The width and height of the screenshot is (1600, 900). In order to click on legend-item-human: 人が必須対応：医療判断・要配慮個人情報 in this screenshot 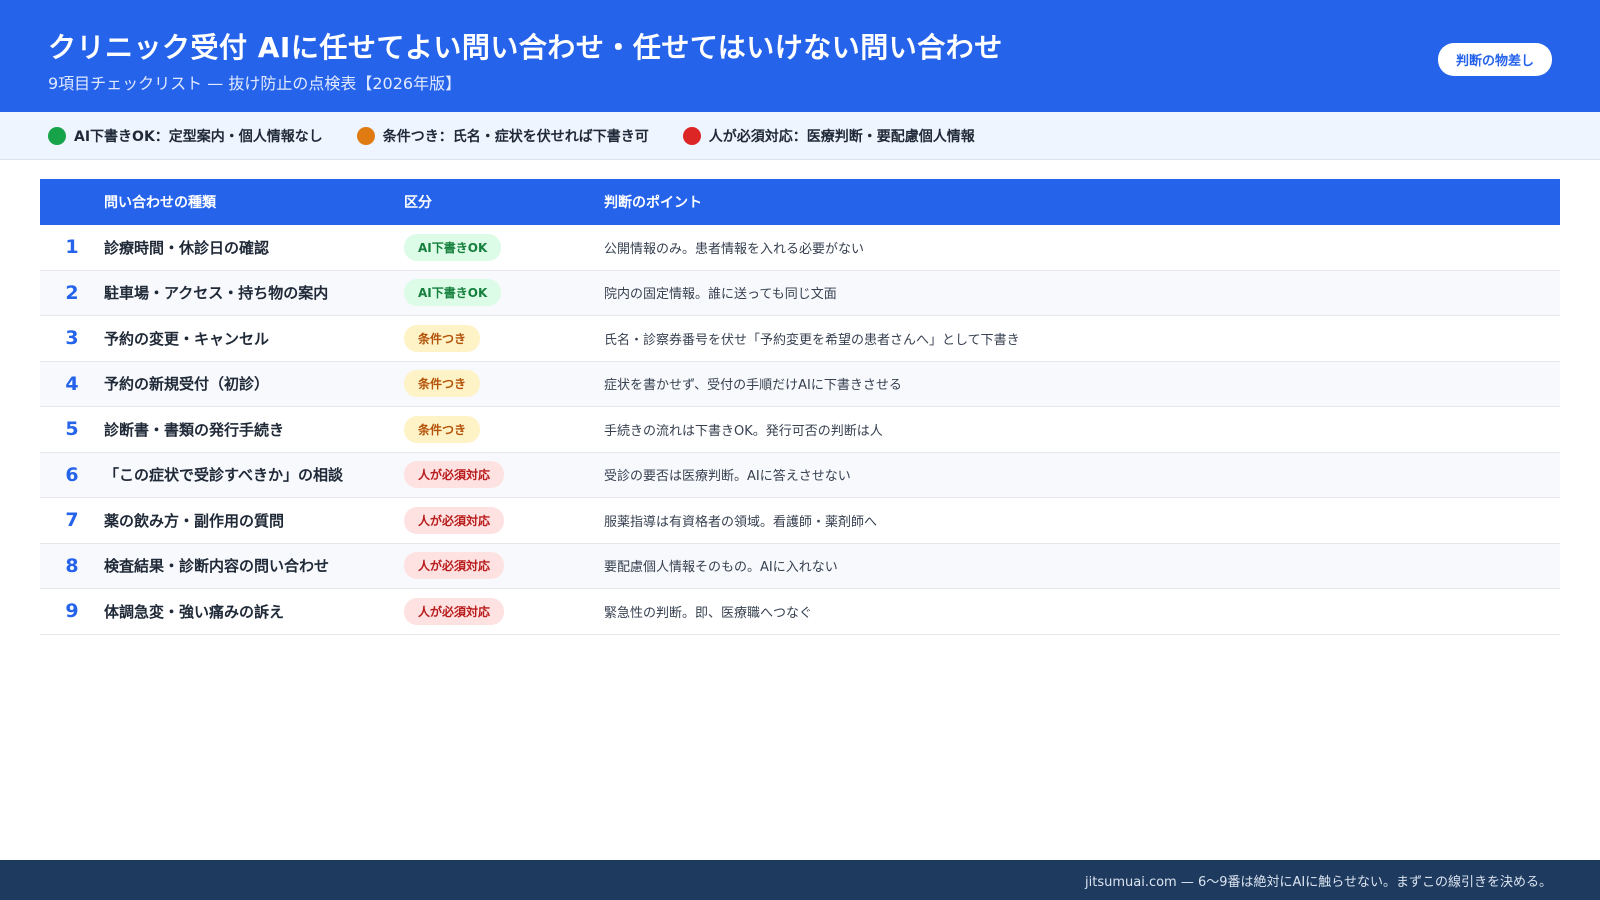, I will do `click(828, 136)`.